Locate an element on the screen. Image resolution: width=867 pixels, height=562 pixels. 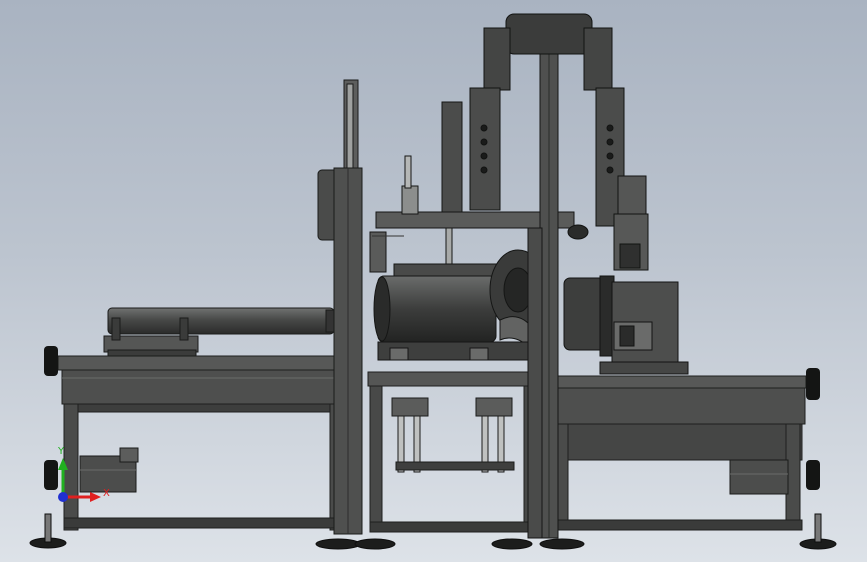
right-bottom-beam is located at coordinates (679, 525).